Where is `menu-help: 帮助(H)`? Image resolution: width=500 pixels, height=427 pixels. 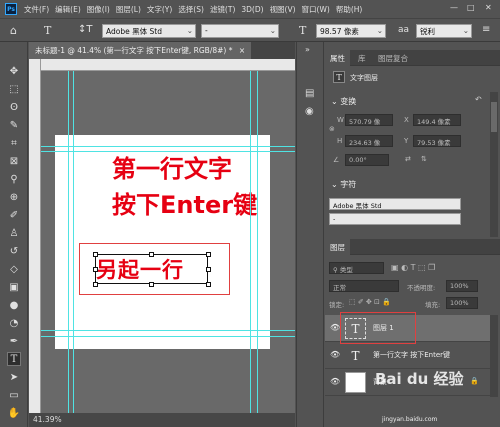 menu-help: 帮助(H) is located at coordinates (349, 9).